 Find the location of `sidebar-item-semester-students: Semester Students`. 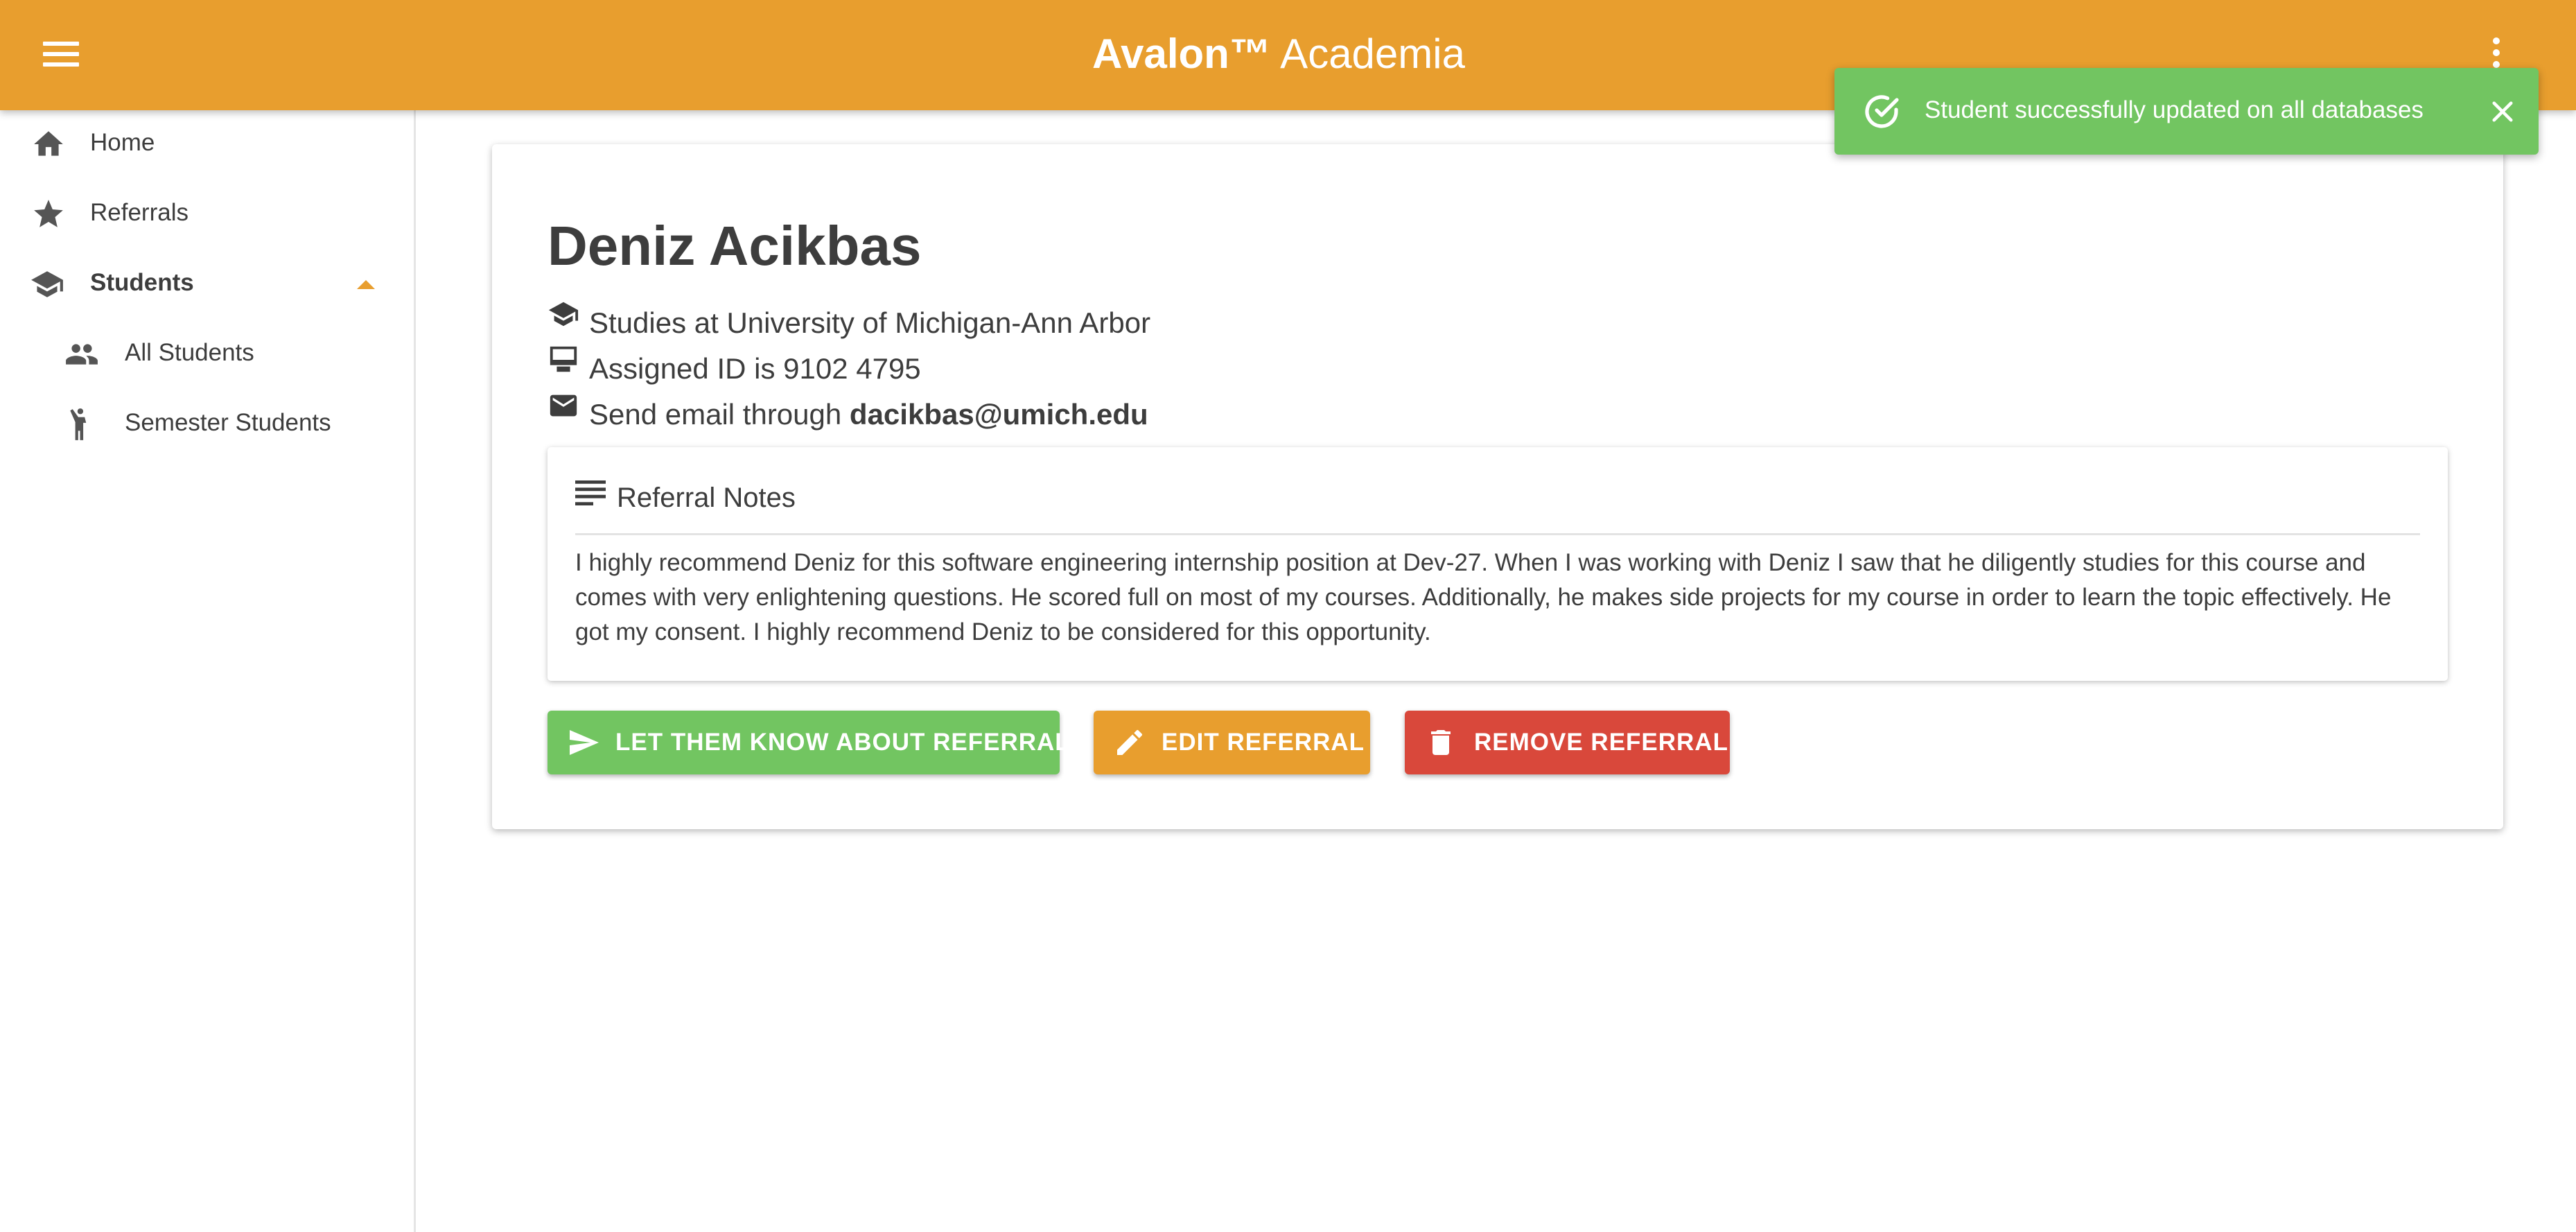

sidebar-item-semester-students: Semester Students is located at coordinates (207, 423).